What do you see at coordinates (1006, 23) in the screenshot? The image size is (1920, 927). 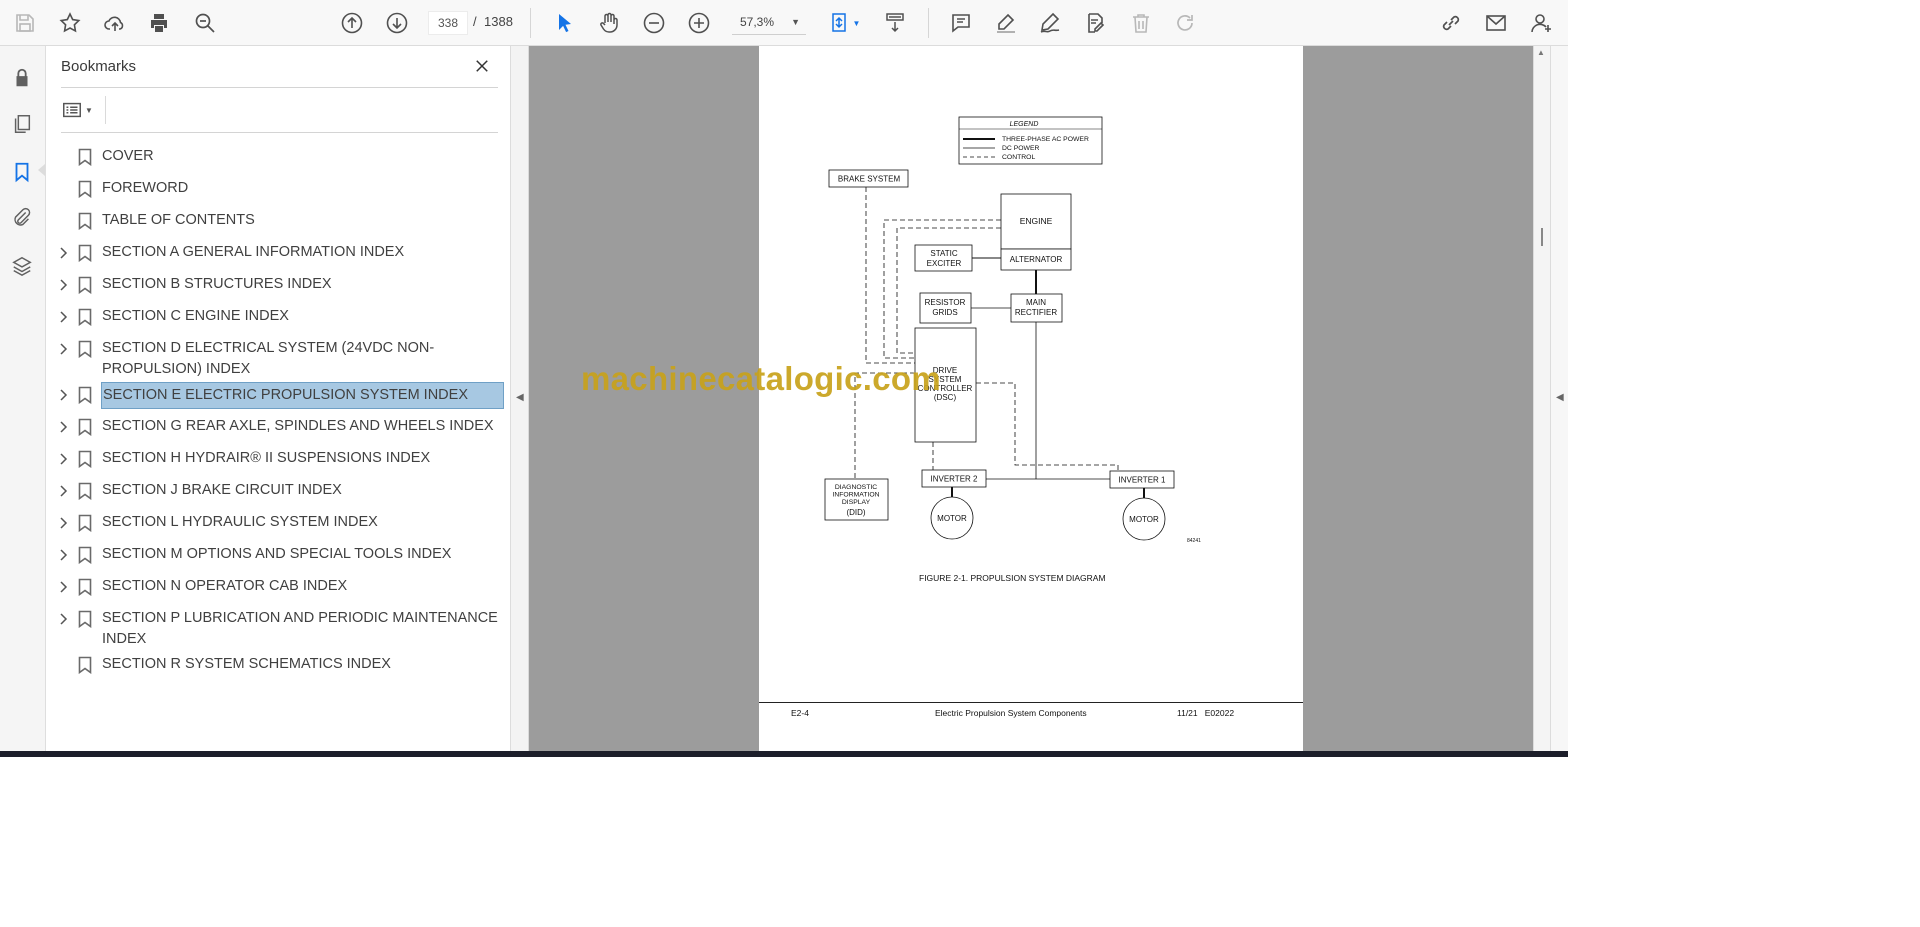 I see `highlight-icon` at bounding box center [1006, 23].